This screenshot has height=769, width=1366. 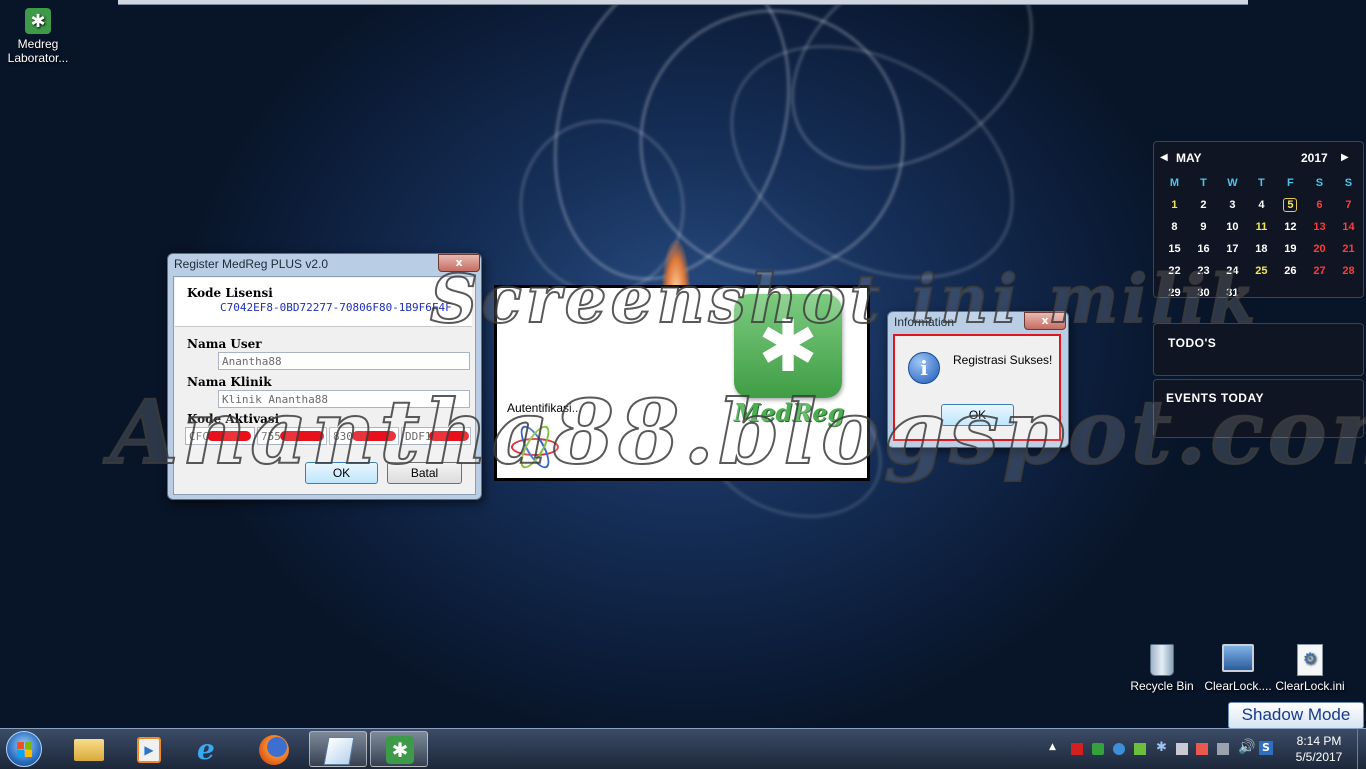 I want to click on antivirus-icon: S, so click(x=1266, y=748).